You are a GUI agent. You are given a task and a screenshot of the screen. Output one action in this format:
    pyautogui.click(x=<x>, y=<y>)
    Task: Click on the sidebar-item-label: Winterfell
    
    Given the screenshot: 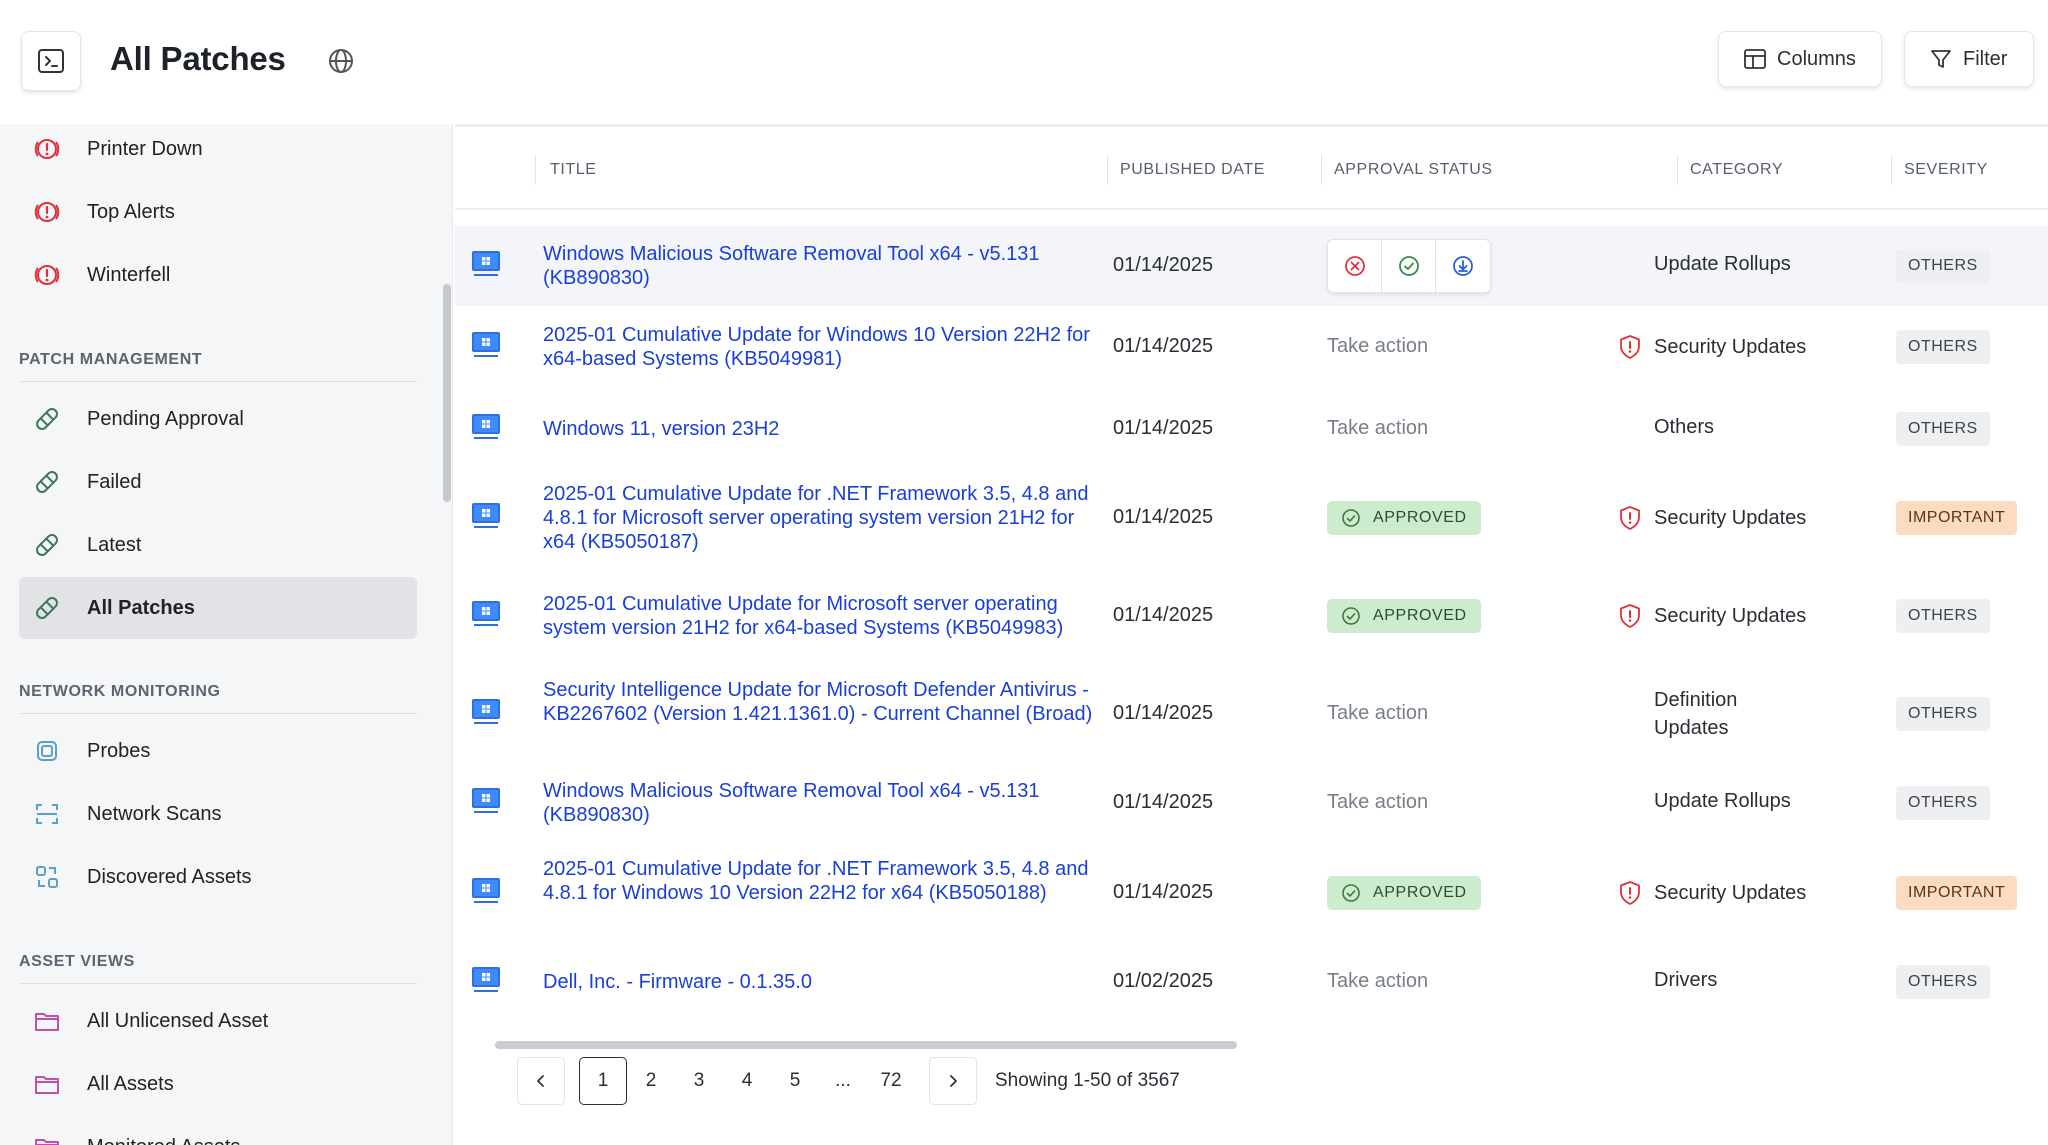 What is the action you would take?
    pyautogui.click(x=129, y=274)
    